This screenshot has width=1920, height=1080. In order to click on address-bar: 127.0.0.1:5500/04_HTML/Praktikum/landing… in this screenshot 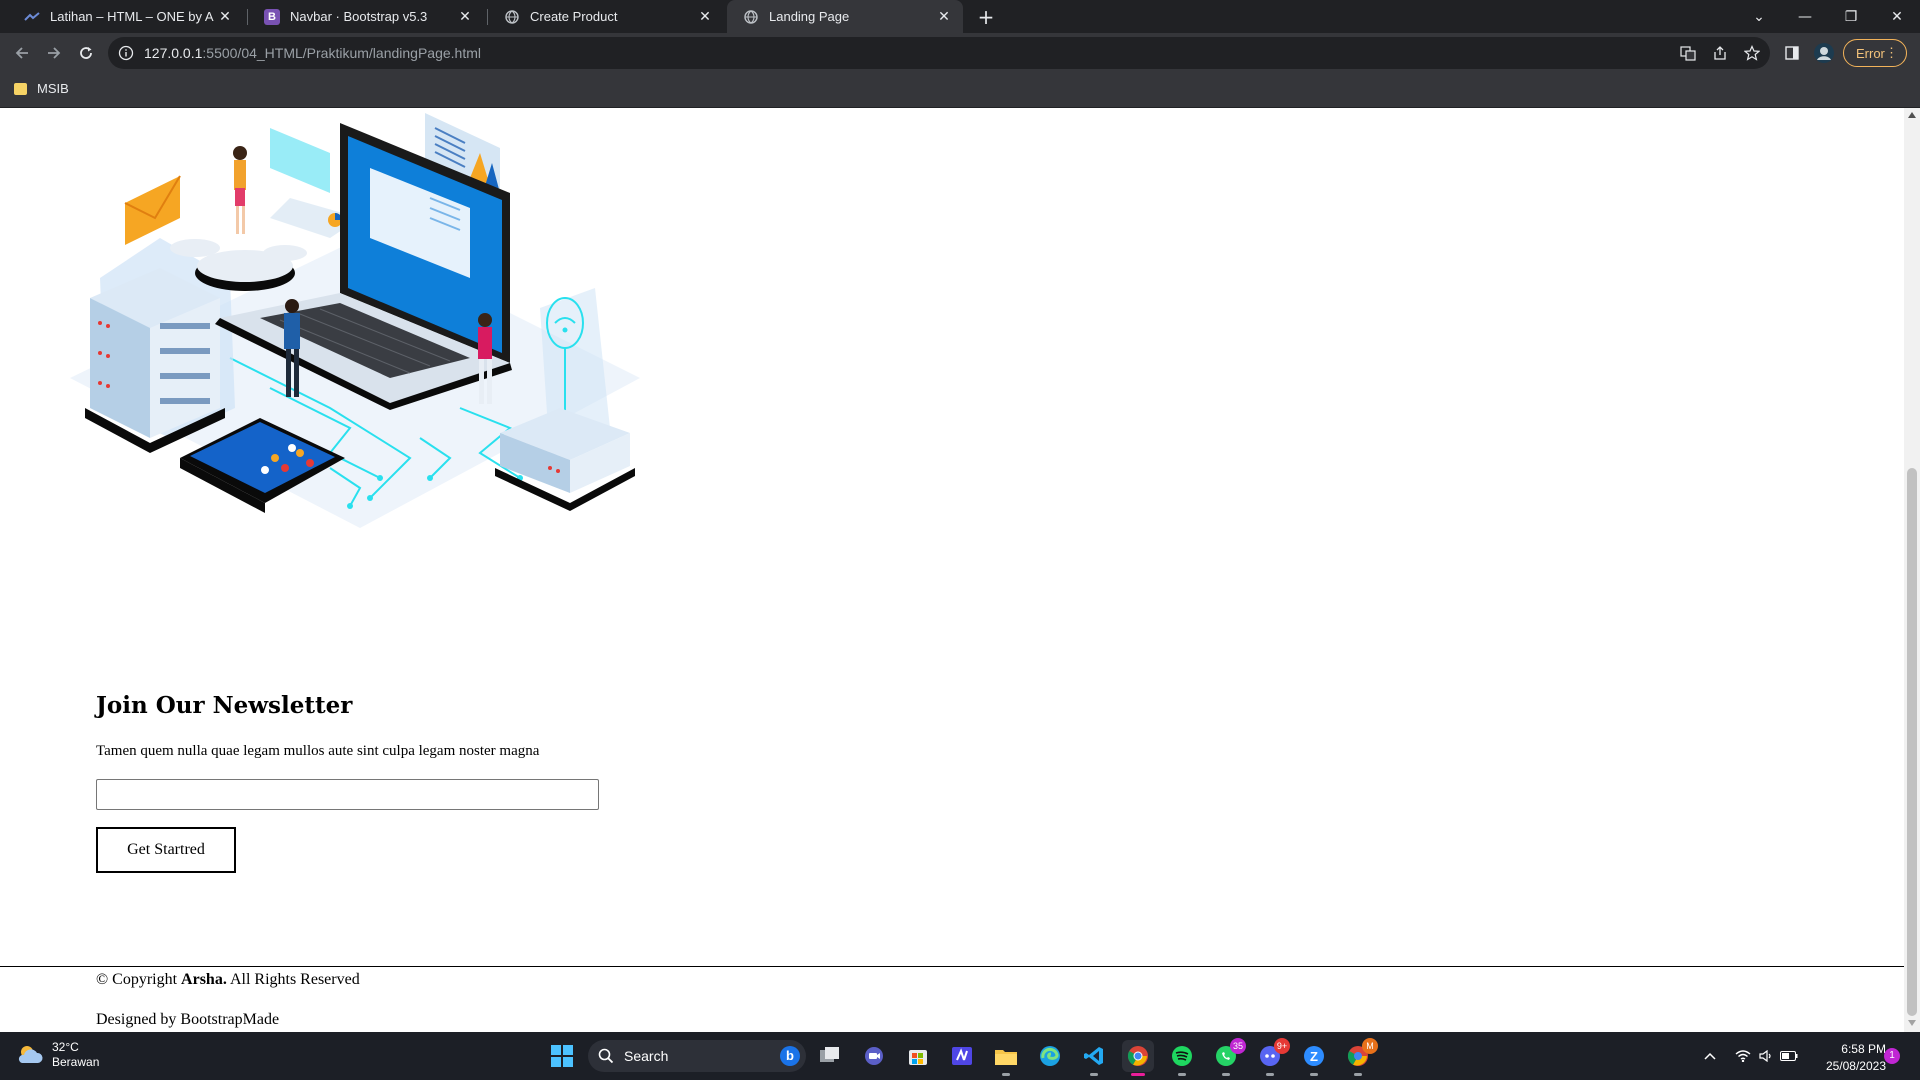, I will do `click(939, 53)`.